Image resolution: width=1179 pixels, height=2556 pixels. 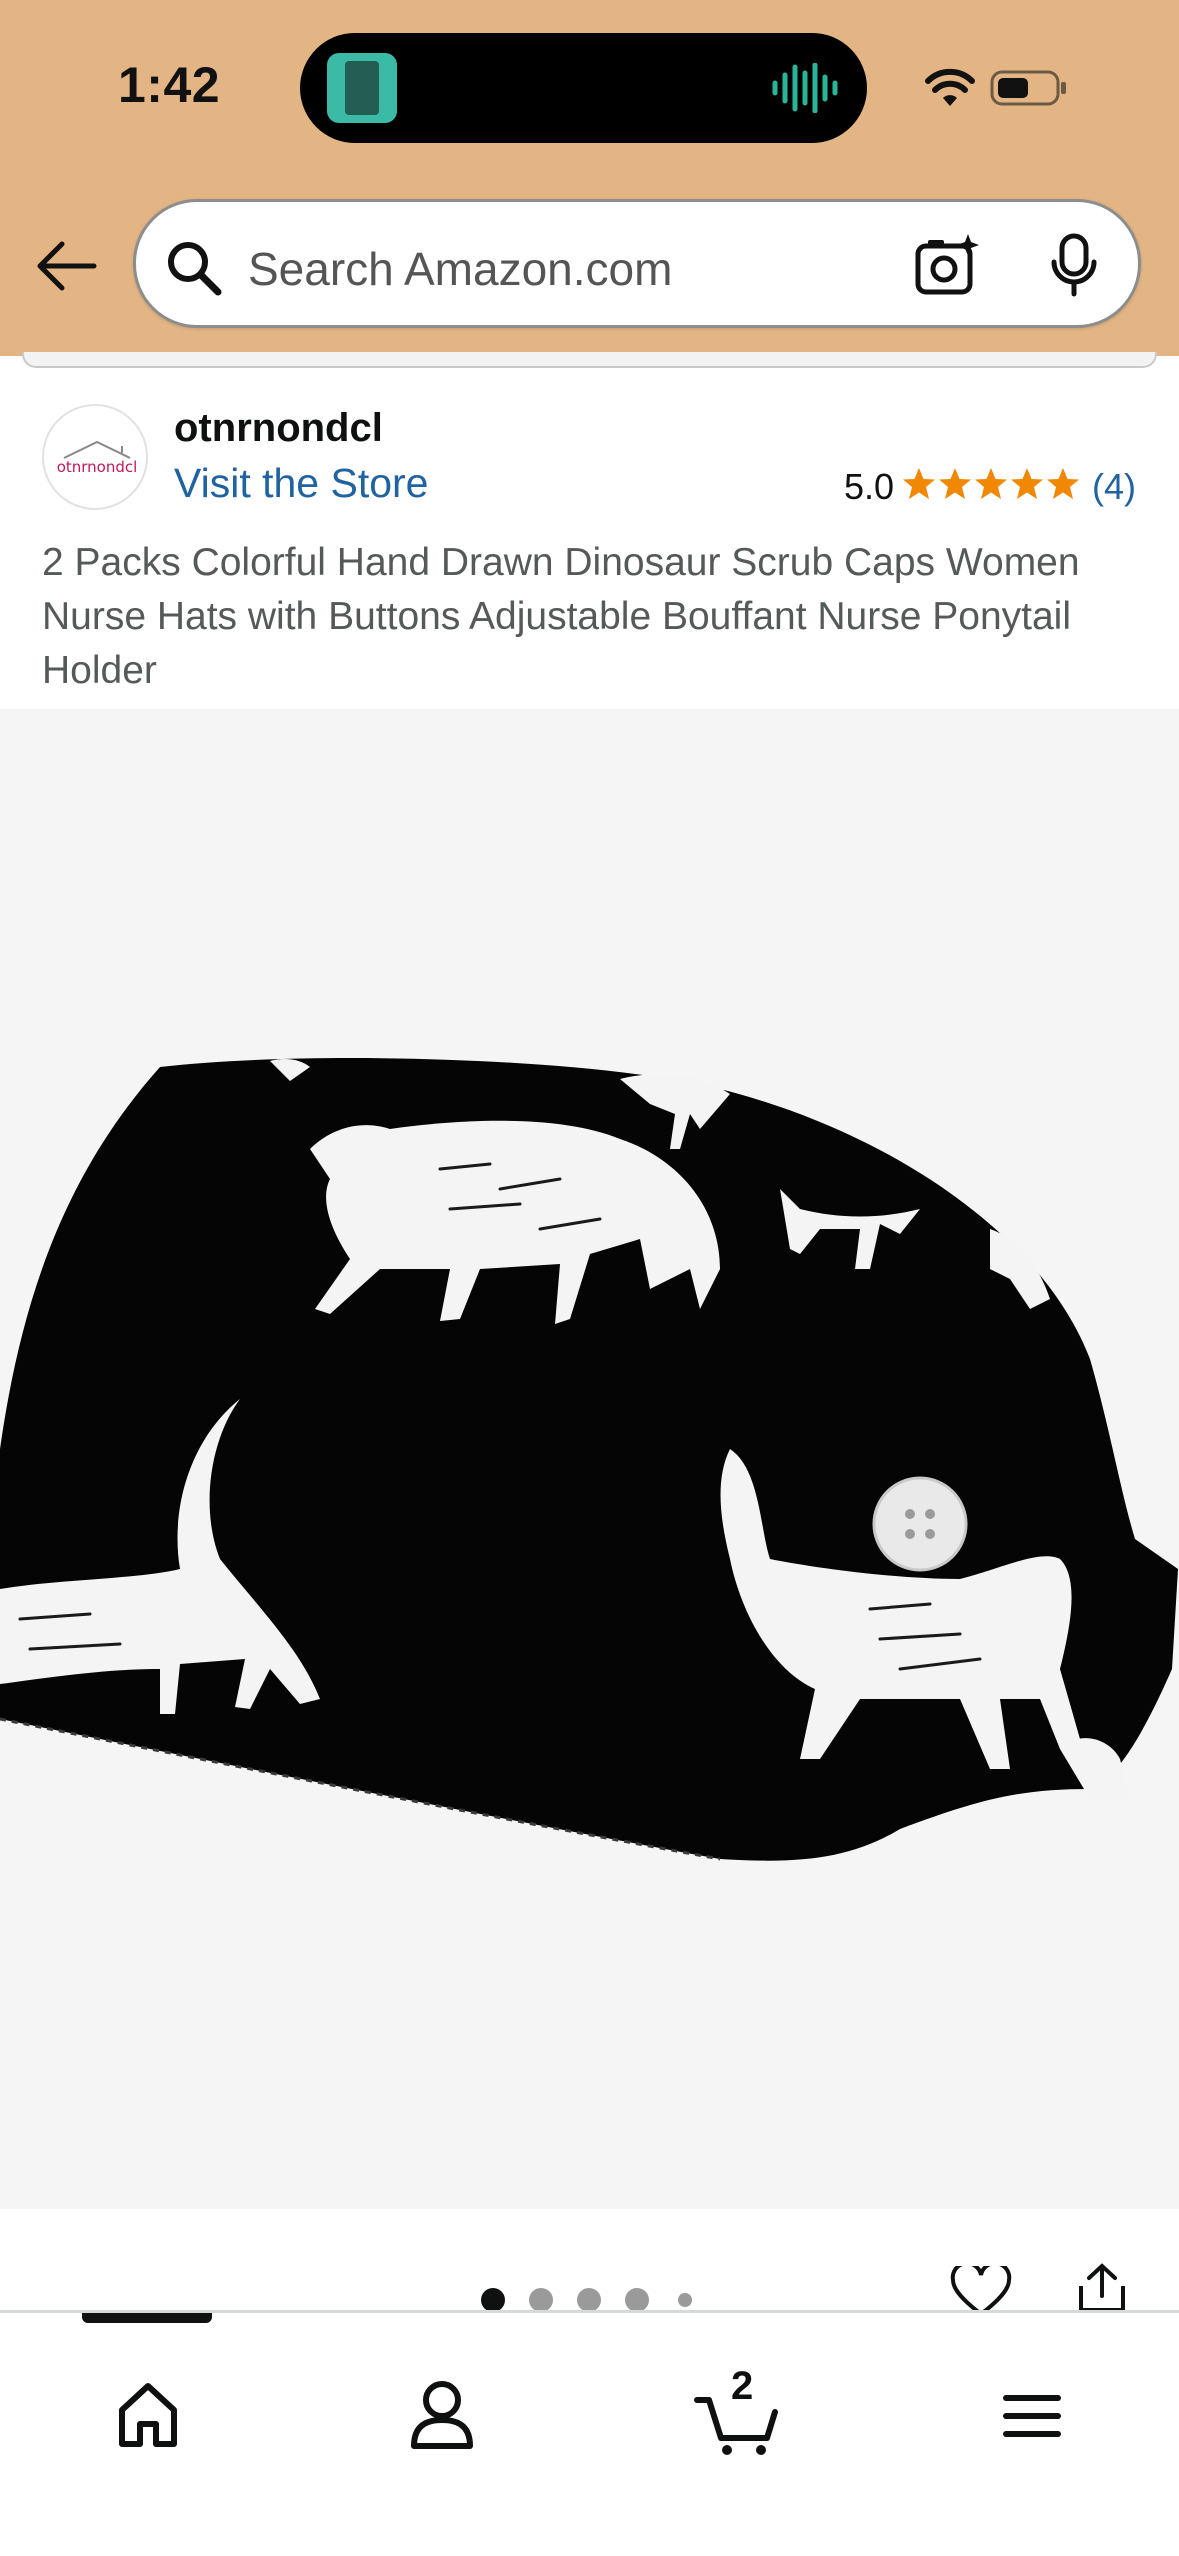 I want to click on now-playing-thumbnail, so click(x=362, y=88).